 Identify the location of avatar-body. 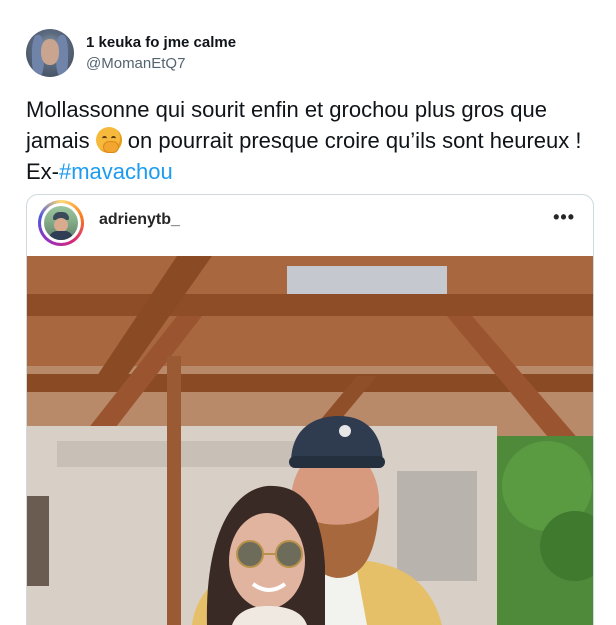
(61, 235).